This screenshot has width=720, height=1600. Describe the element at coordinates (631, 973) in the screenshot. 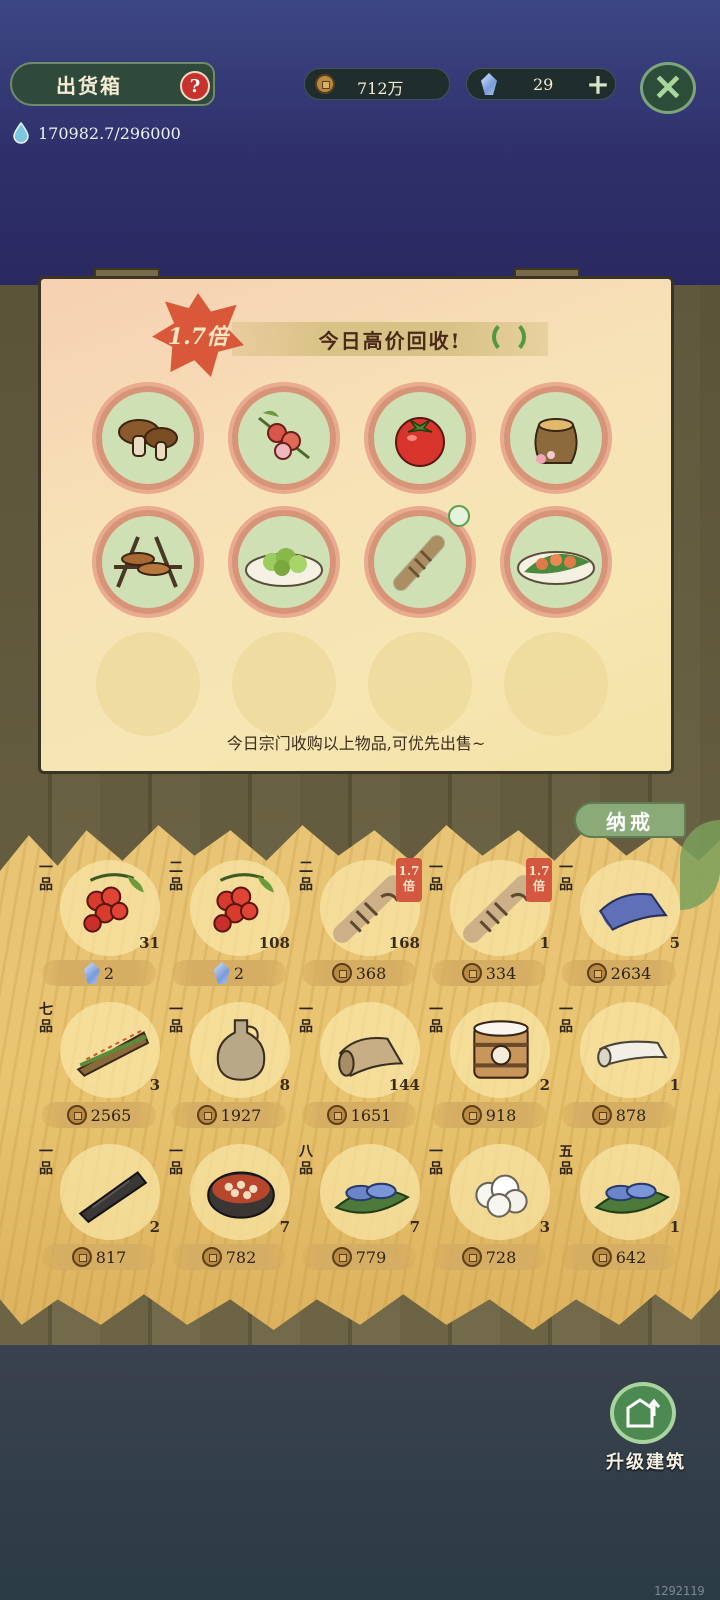

I see `item-price-value: 2634` at that location.